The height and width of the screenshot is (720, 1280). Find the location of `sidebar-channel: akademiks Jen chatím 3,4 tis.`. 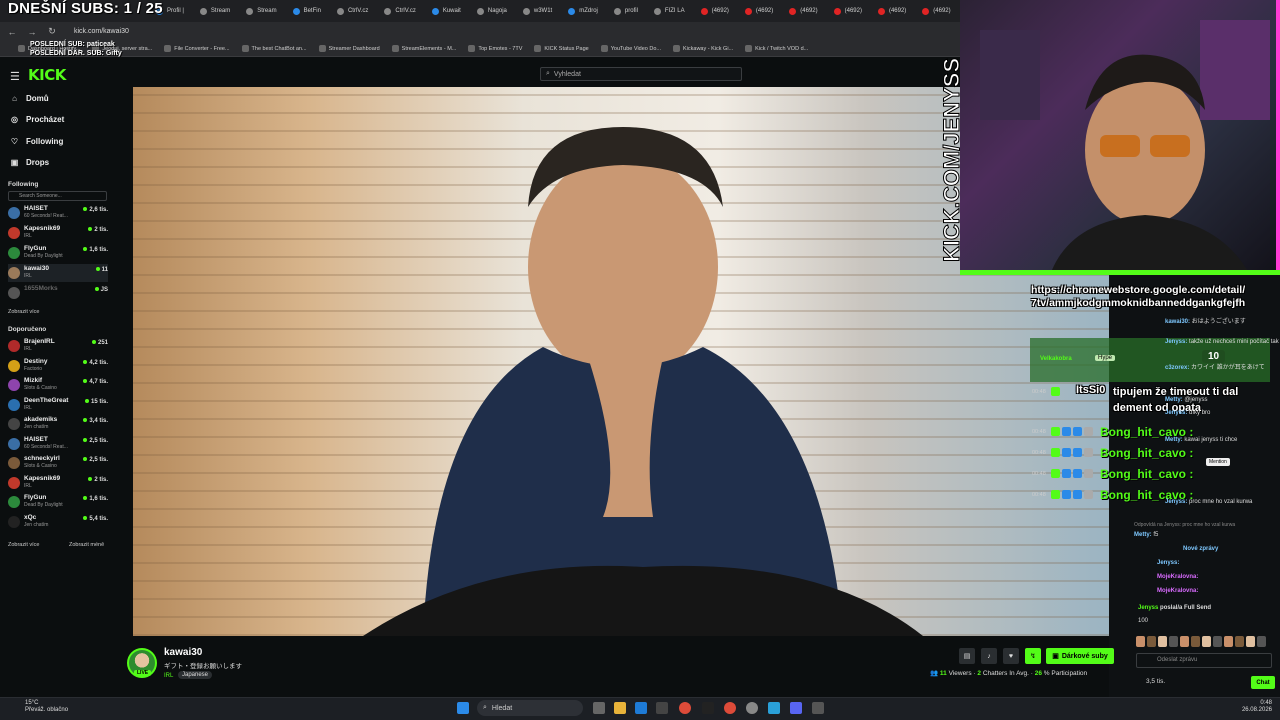

sidebar-channel: akademiks Jen chatím 3,4 tis. is located at coordinates (58, 424).